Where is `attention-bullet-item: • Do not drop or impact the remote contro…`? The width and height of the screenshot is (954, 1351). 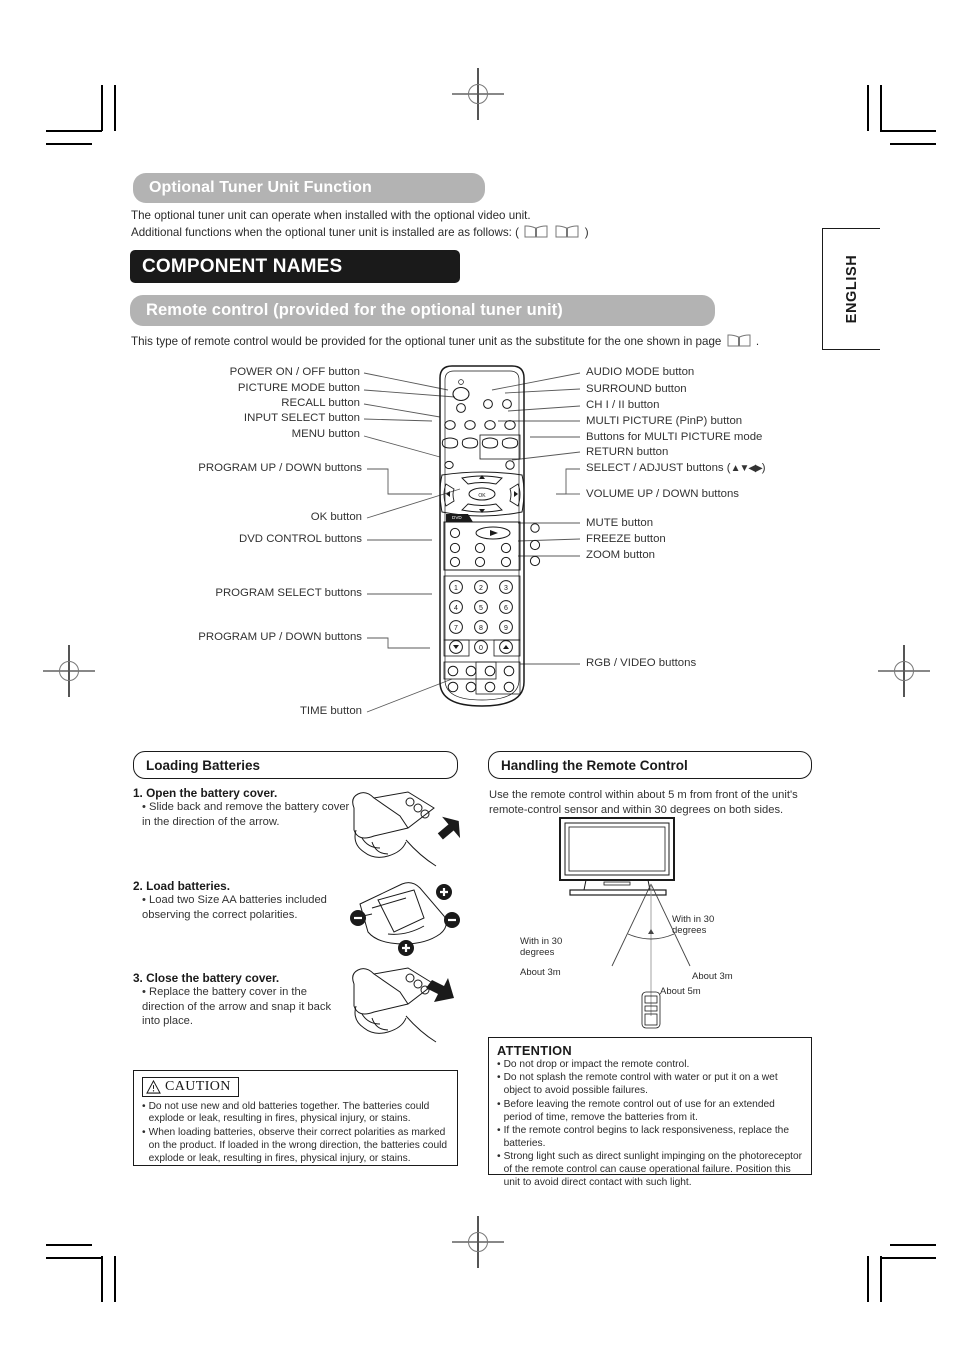
attention-bullet-item: • Do not drop or impact the remote contro… is located at coordinates (650, 1065).